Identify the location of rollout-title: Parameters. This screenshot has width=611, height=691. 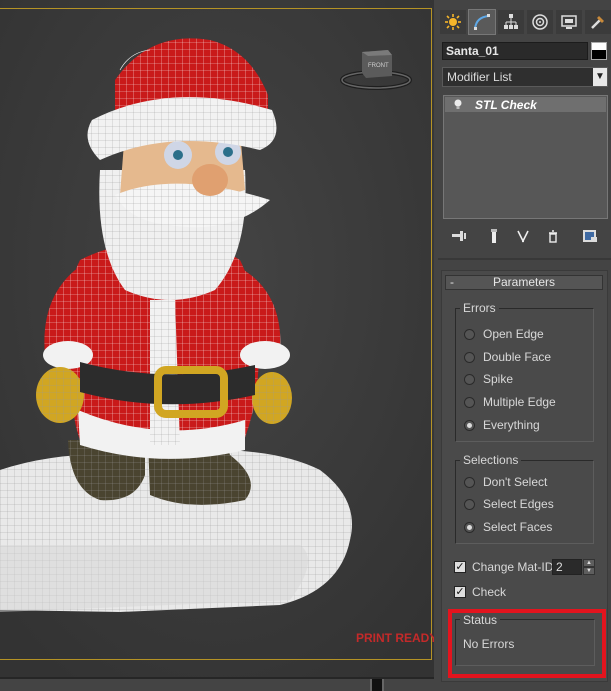
(524, 282).